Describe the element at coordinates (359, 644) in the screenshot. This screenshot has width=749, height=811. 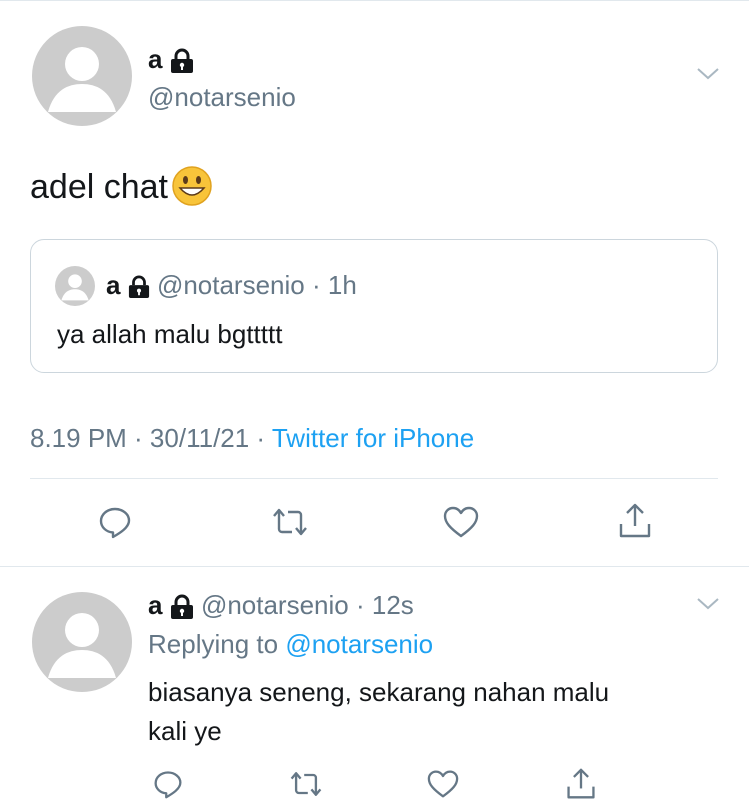
I see `replying-handle-link: @notarsenio` at that location.